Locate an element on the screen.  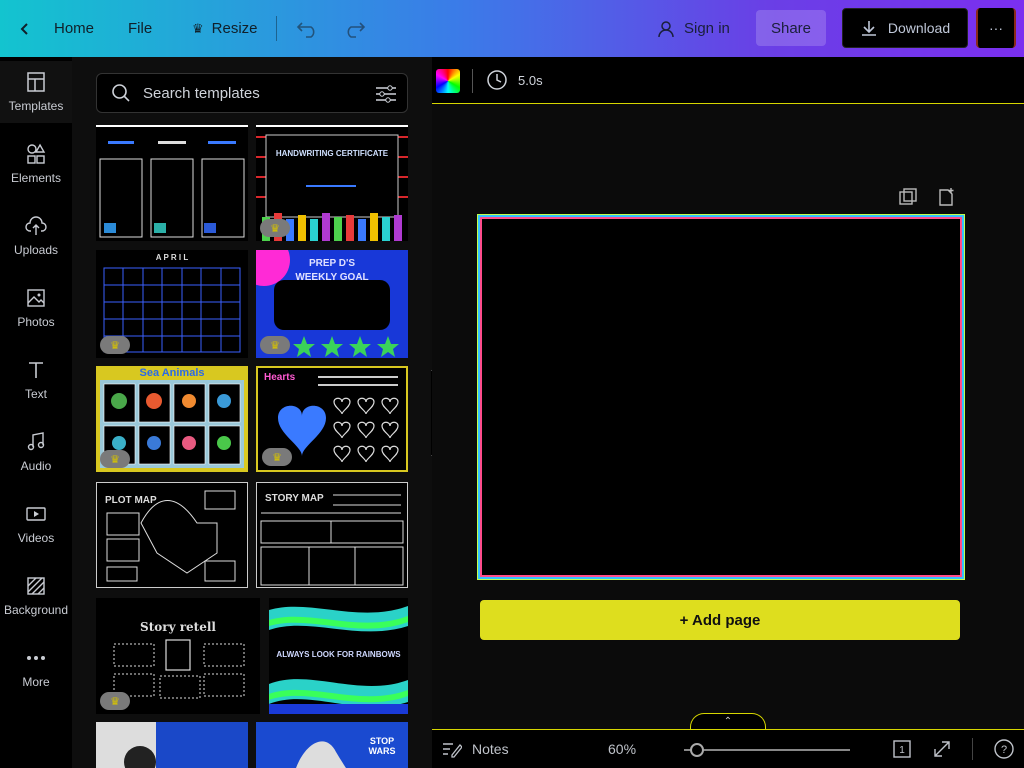
color-picker-swatch is located at coordinates (448, 81).